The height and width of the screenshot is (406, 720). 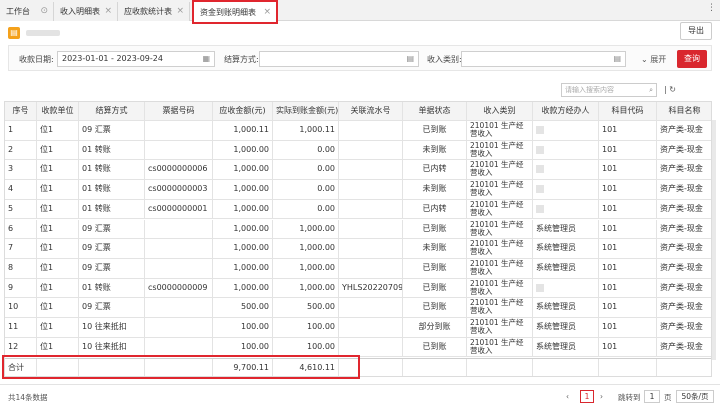 What do you see at coordinates (36, 59) in the screenshot?
I see `date-label: 收款日期:` at bounding box center [36, 59].